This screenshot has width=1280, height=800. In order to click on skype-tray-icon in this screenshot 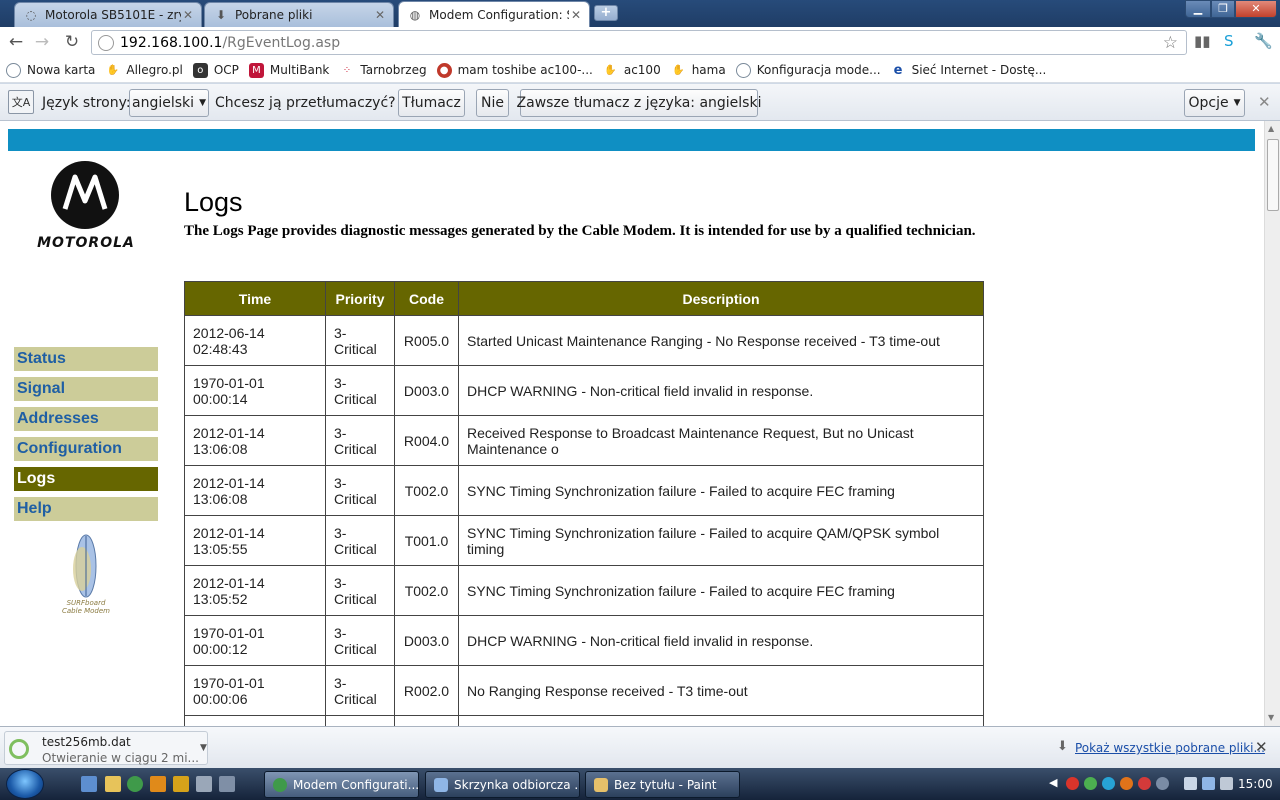, I will do `click(1108, 783)`.